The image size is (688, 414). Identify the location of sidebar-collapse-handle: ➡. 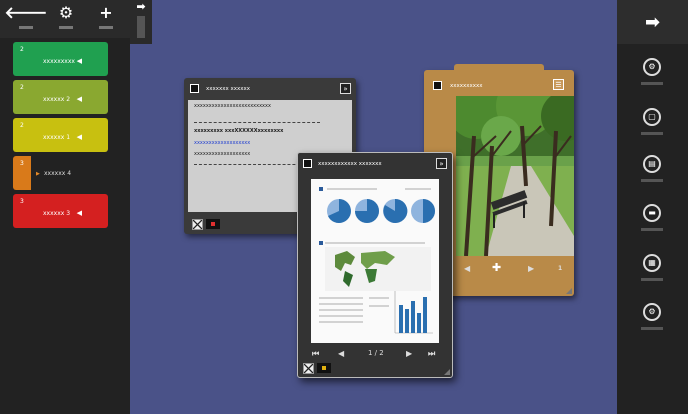
(141, 22).